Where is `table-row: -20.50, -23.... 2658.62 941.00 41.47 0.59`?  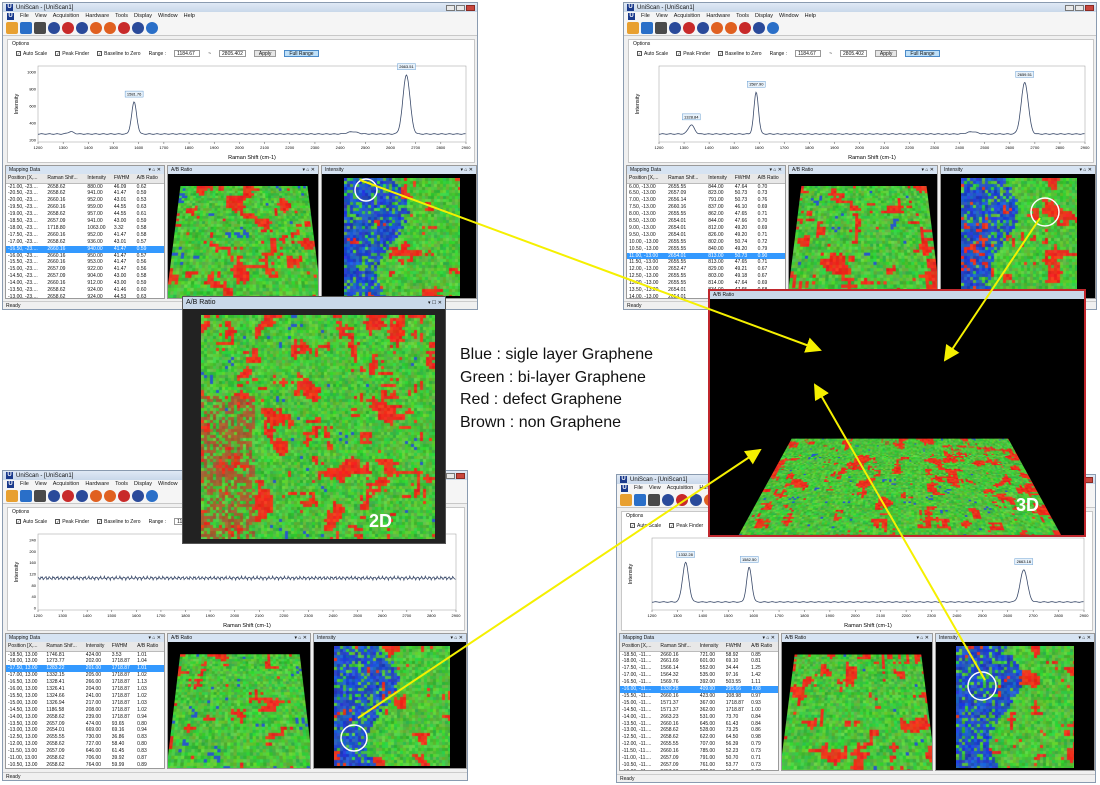 table-row: -20.50, -23.... 2658.62 941.00 41.47 0.59 is located at coordinates (85, 193).